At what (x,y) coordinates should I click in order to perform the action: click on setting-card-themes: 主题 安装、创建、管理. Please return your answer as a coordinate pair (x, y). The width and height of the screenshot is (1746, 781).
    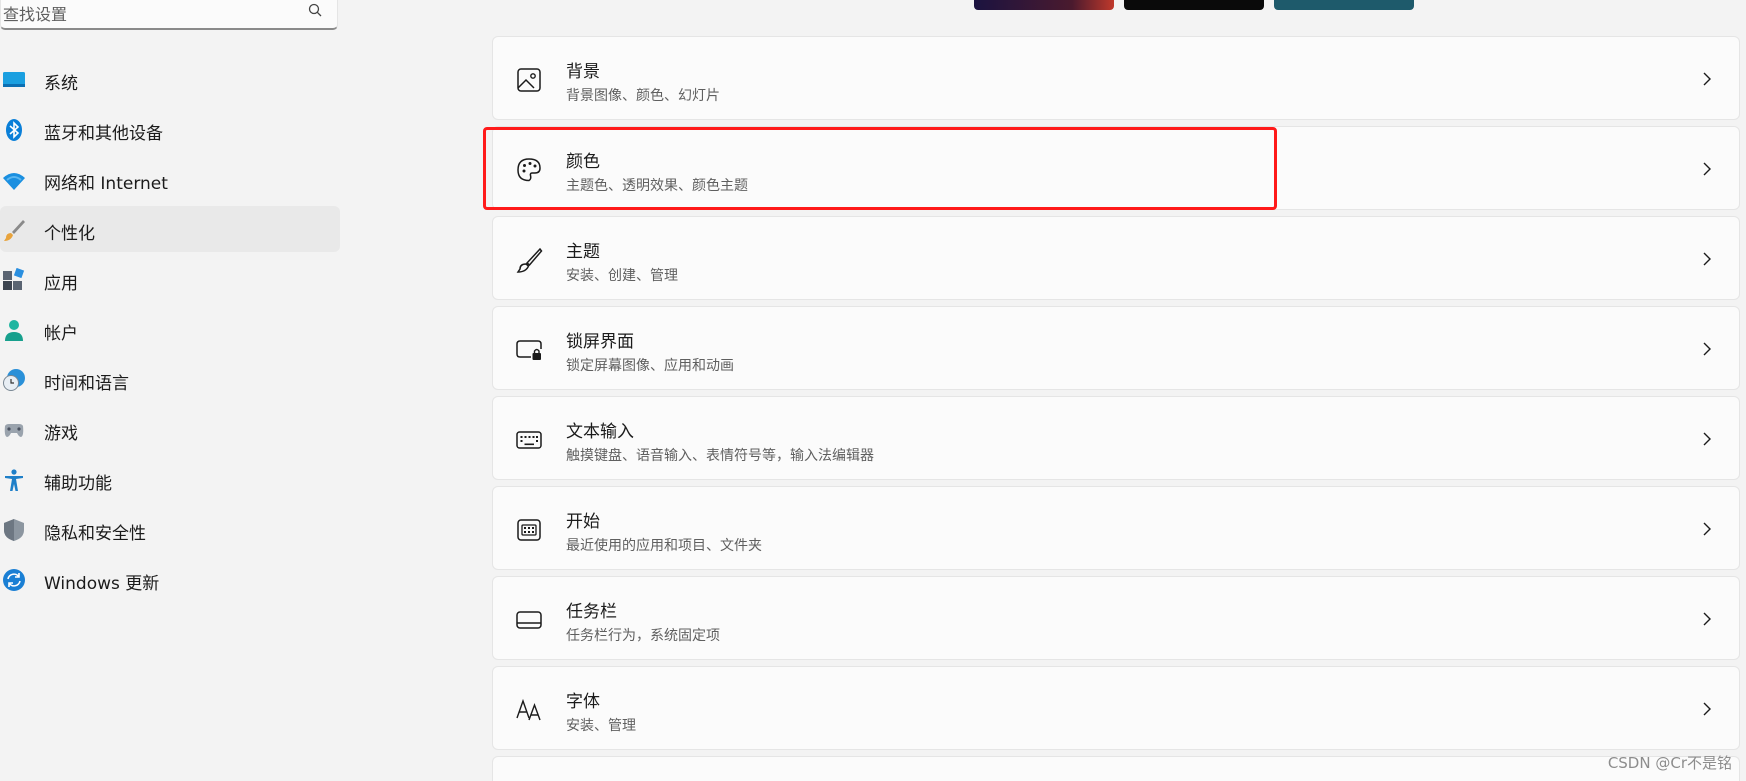
    Looking at the image, I should click on (1116, 258).